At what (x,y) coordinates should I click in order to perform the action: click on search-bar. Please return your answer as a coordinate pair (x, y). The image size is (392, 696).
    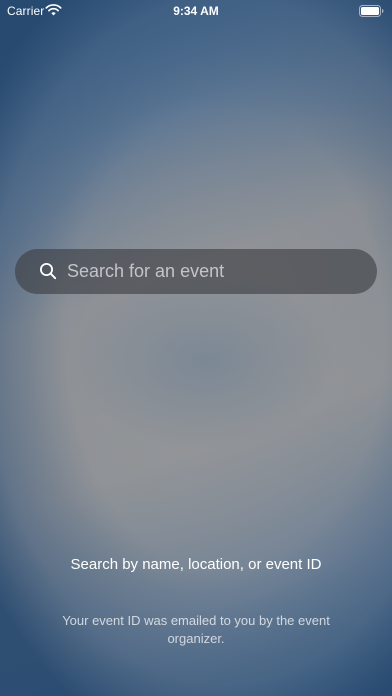
    Looking at the image, I should click on (196, 271).